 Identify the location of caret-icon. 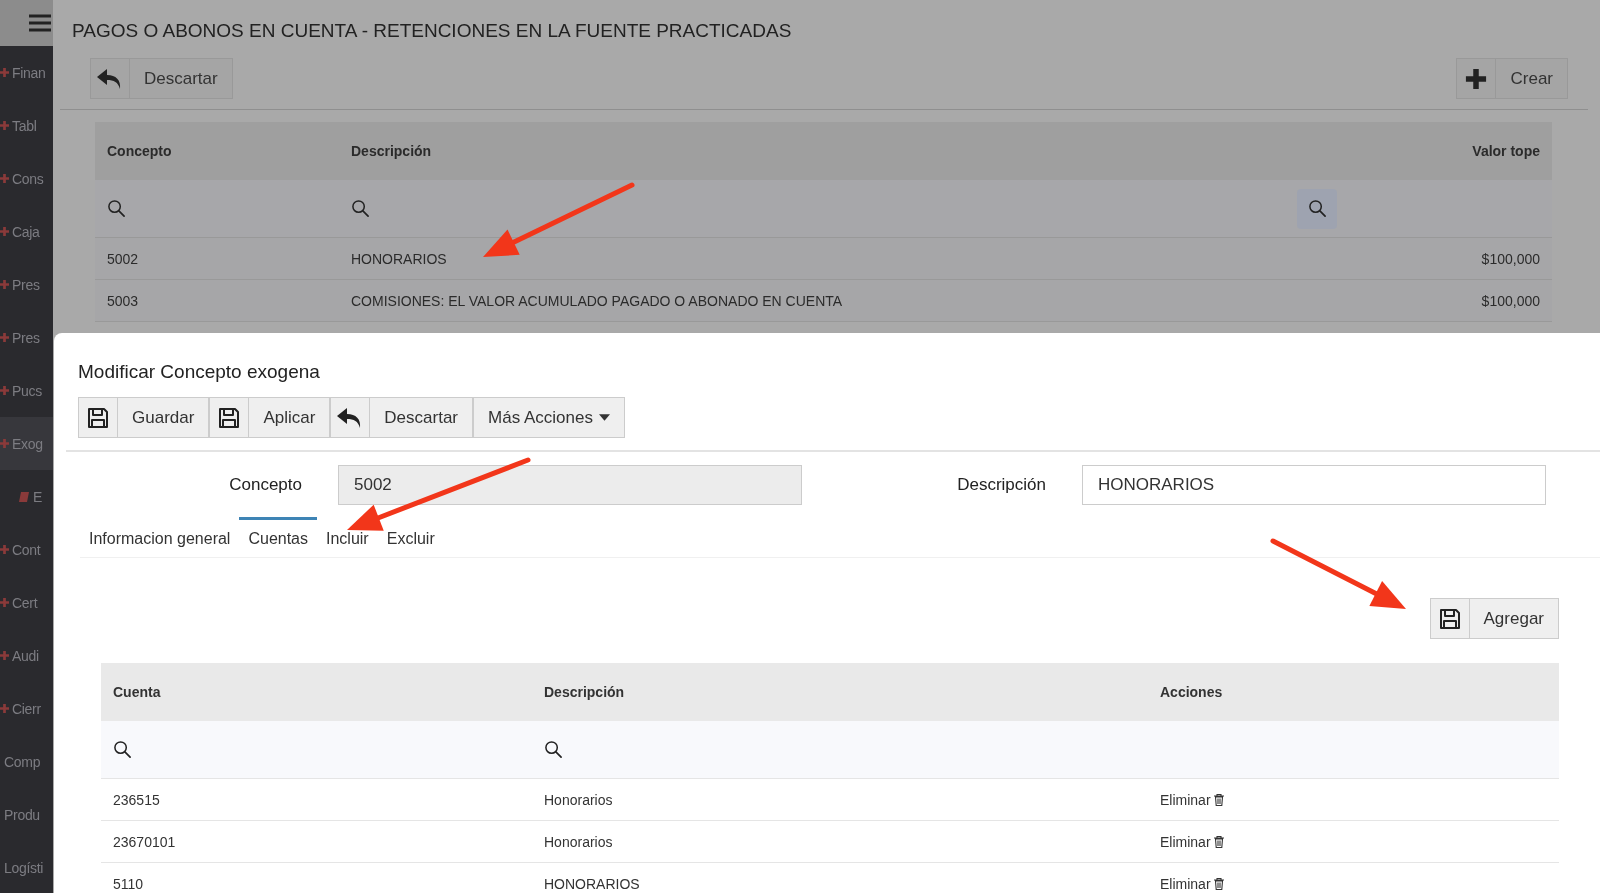
(604, 417).